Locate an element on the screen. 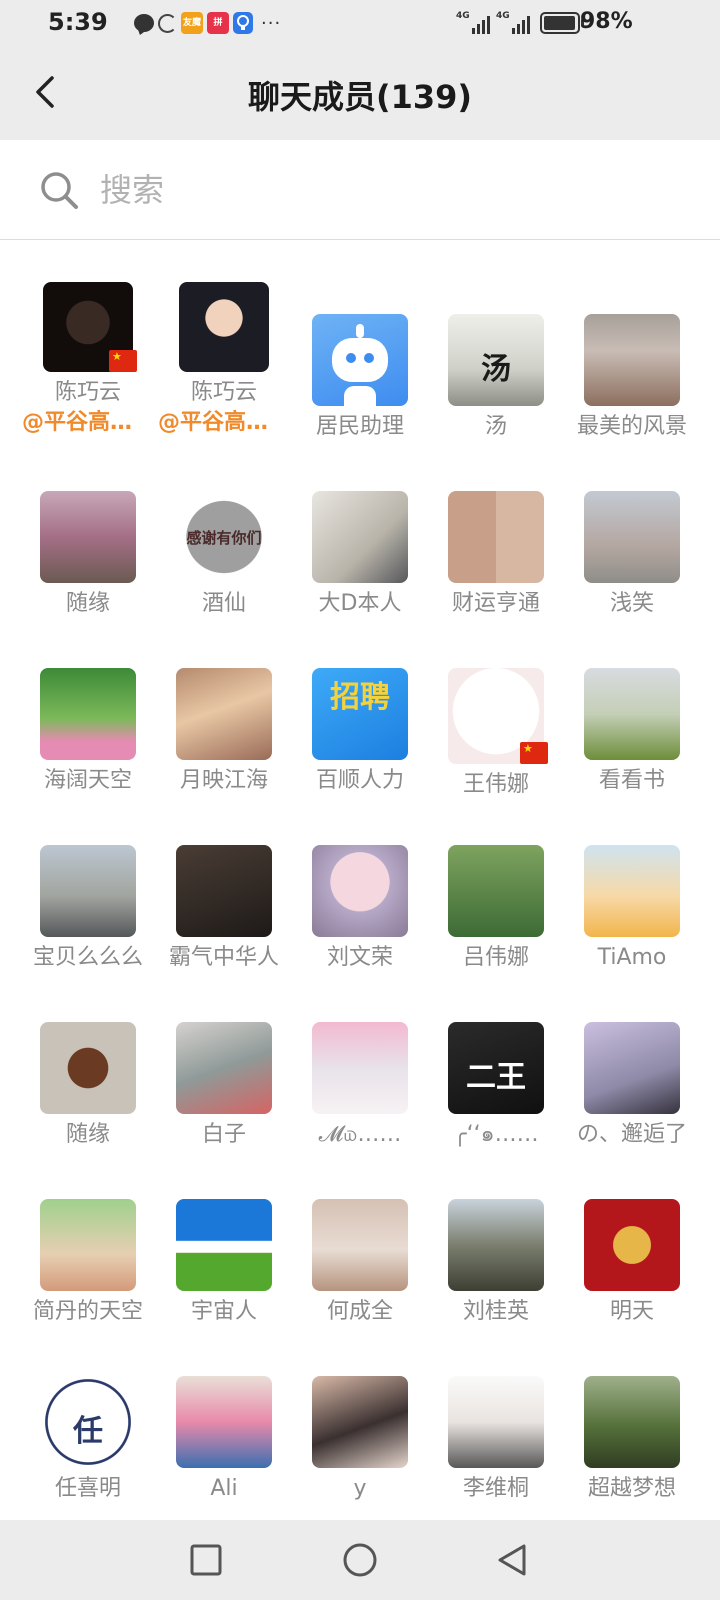 The image size is (720, 1600). member-name: 白子 is located at coordinates (223, 1135).